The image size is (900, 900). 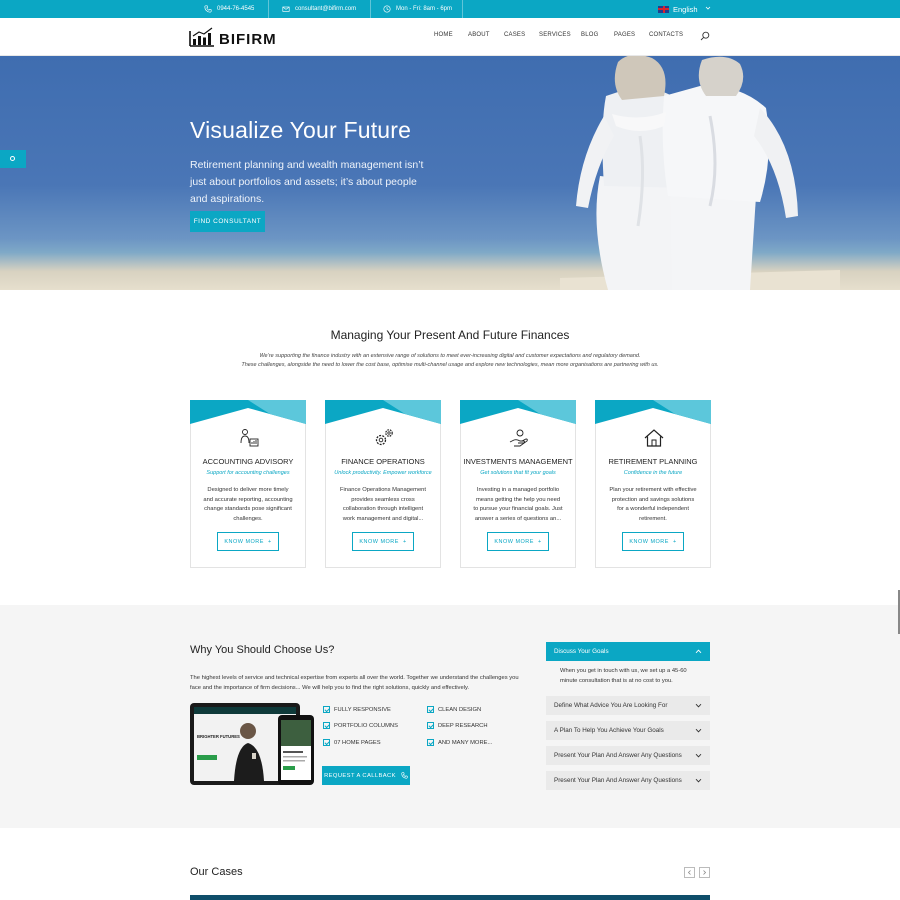 What do you see at coordinates (326, 9) in the screenshot?
I see `email-address: consultant@bifirm.com` at bounding box center [326, 9].